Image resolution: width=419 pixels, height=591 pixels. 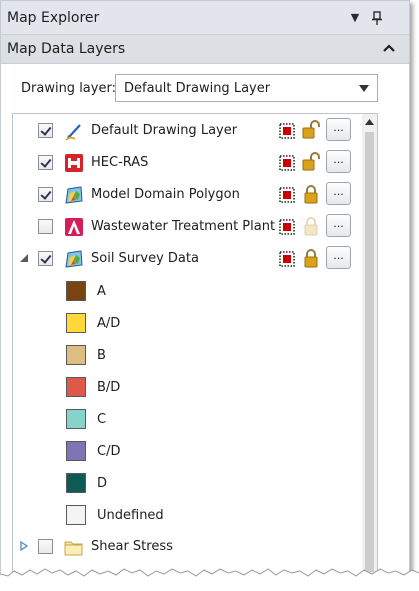 What do you see at coordinates (188, 483) in the screenshot?
I see `legend-item-d: D` at bounding box center [188, 483].